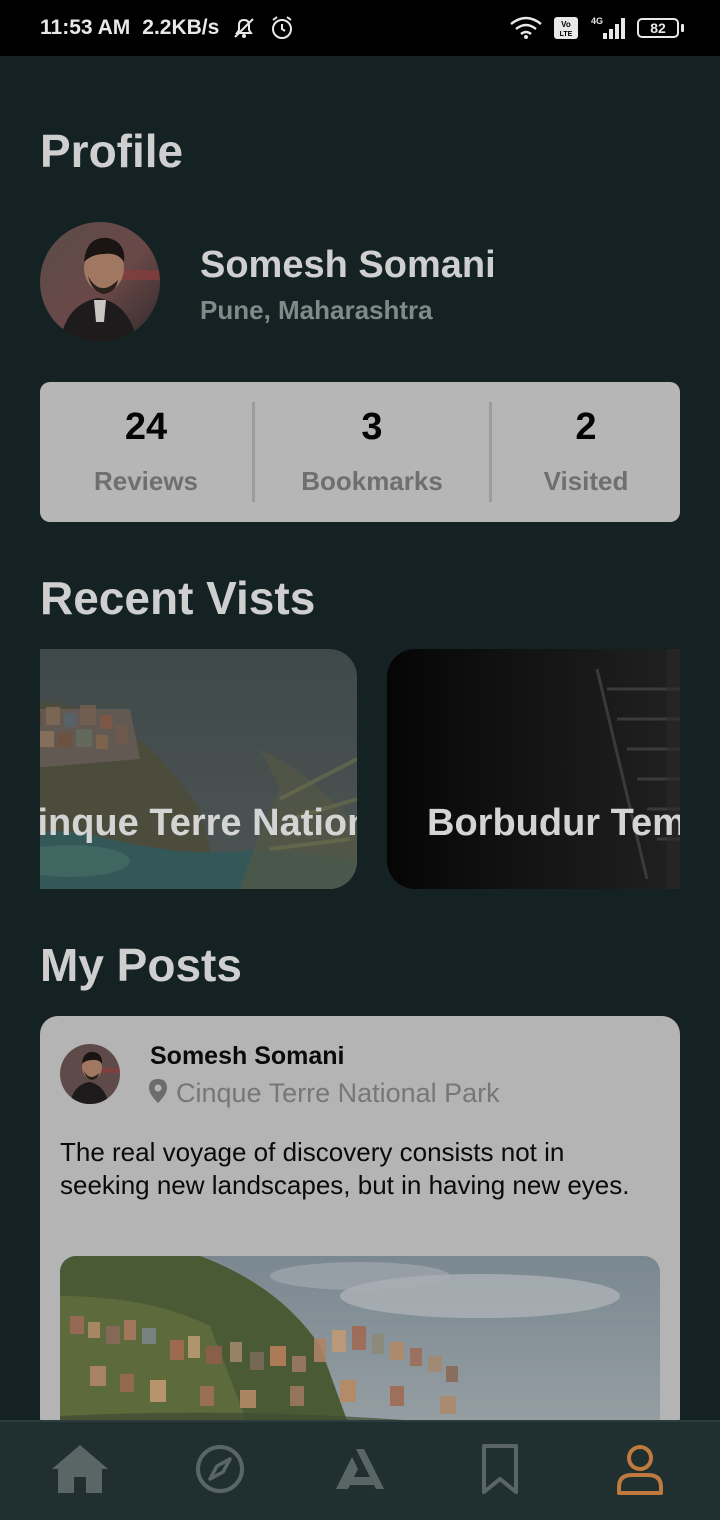 The image size is (720, 1520). I want to click on volte-icon: Vo LTE, so click(566, 28).